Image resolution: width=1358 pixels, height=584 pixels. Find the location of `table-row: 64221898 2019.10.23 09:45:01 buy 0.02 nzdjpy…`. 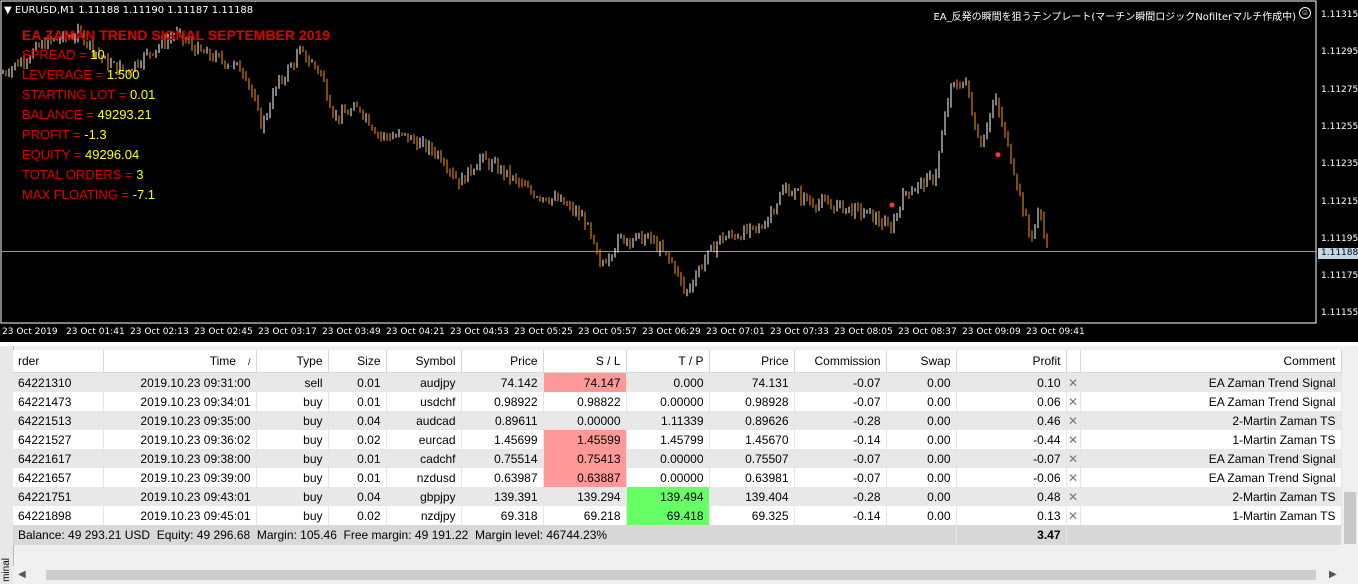

table-row: 64221898 2019.10.23 09:45:01 buy 0.02 nzdjpy… is located at coordinates (677, 515).